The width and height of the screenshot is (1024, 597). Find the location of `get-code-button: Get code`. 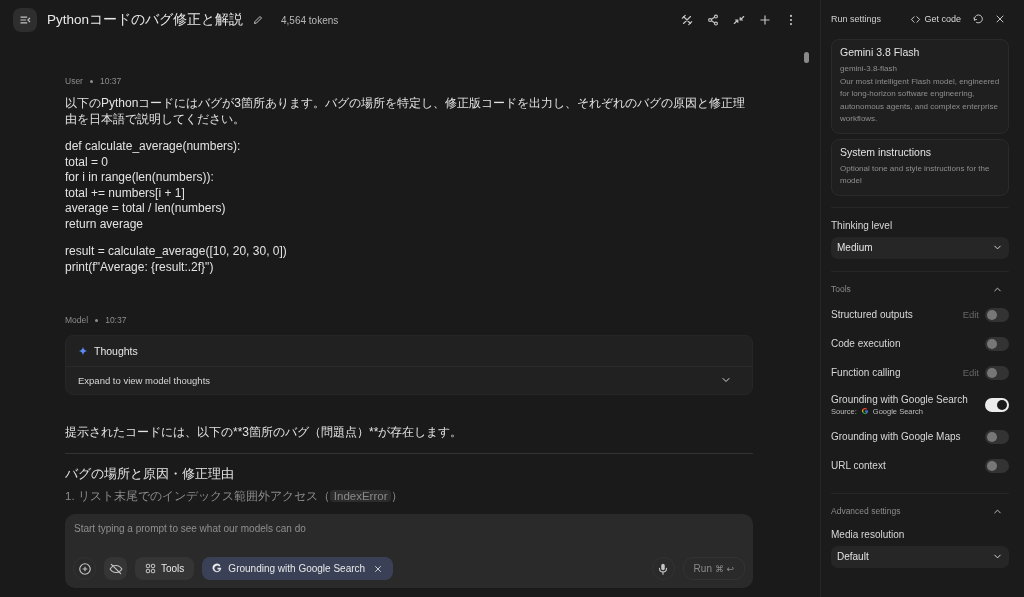

get-code-button: Get code is located at coordinates (935, 19).